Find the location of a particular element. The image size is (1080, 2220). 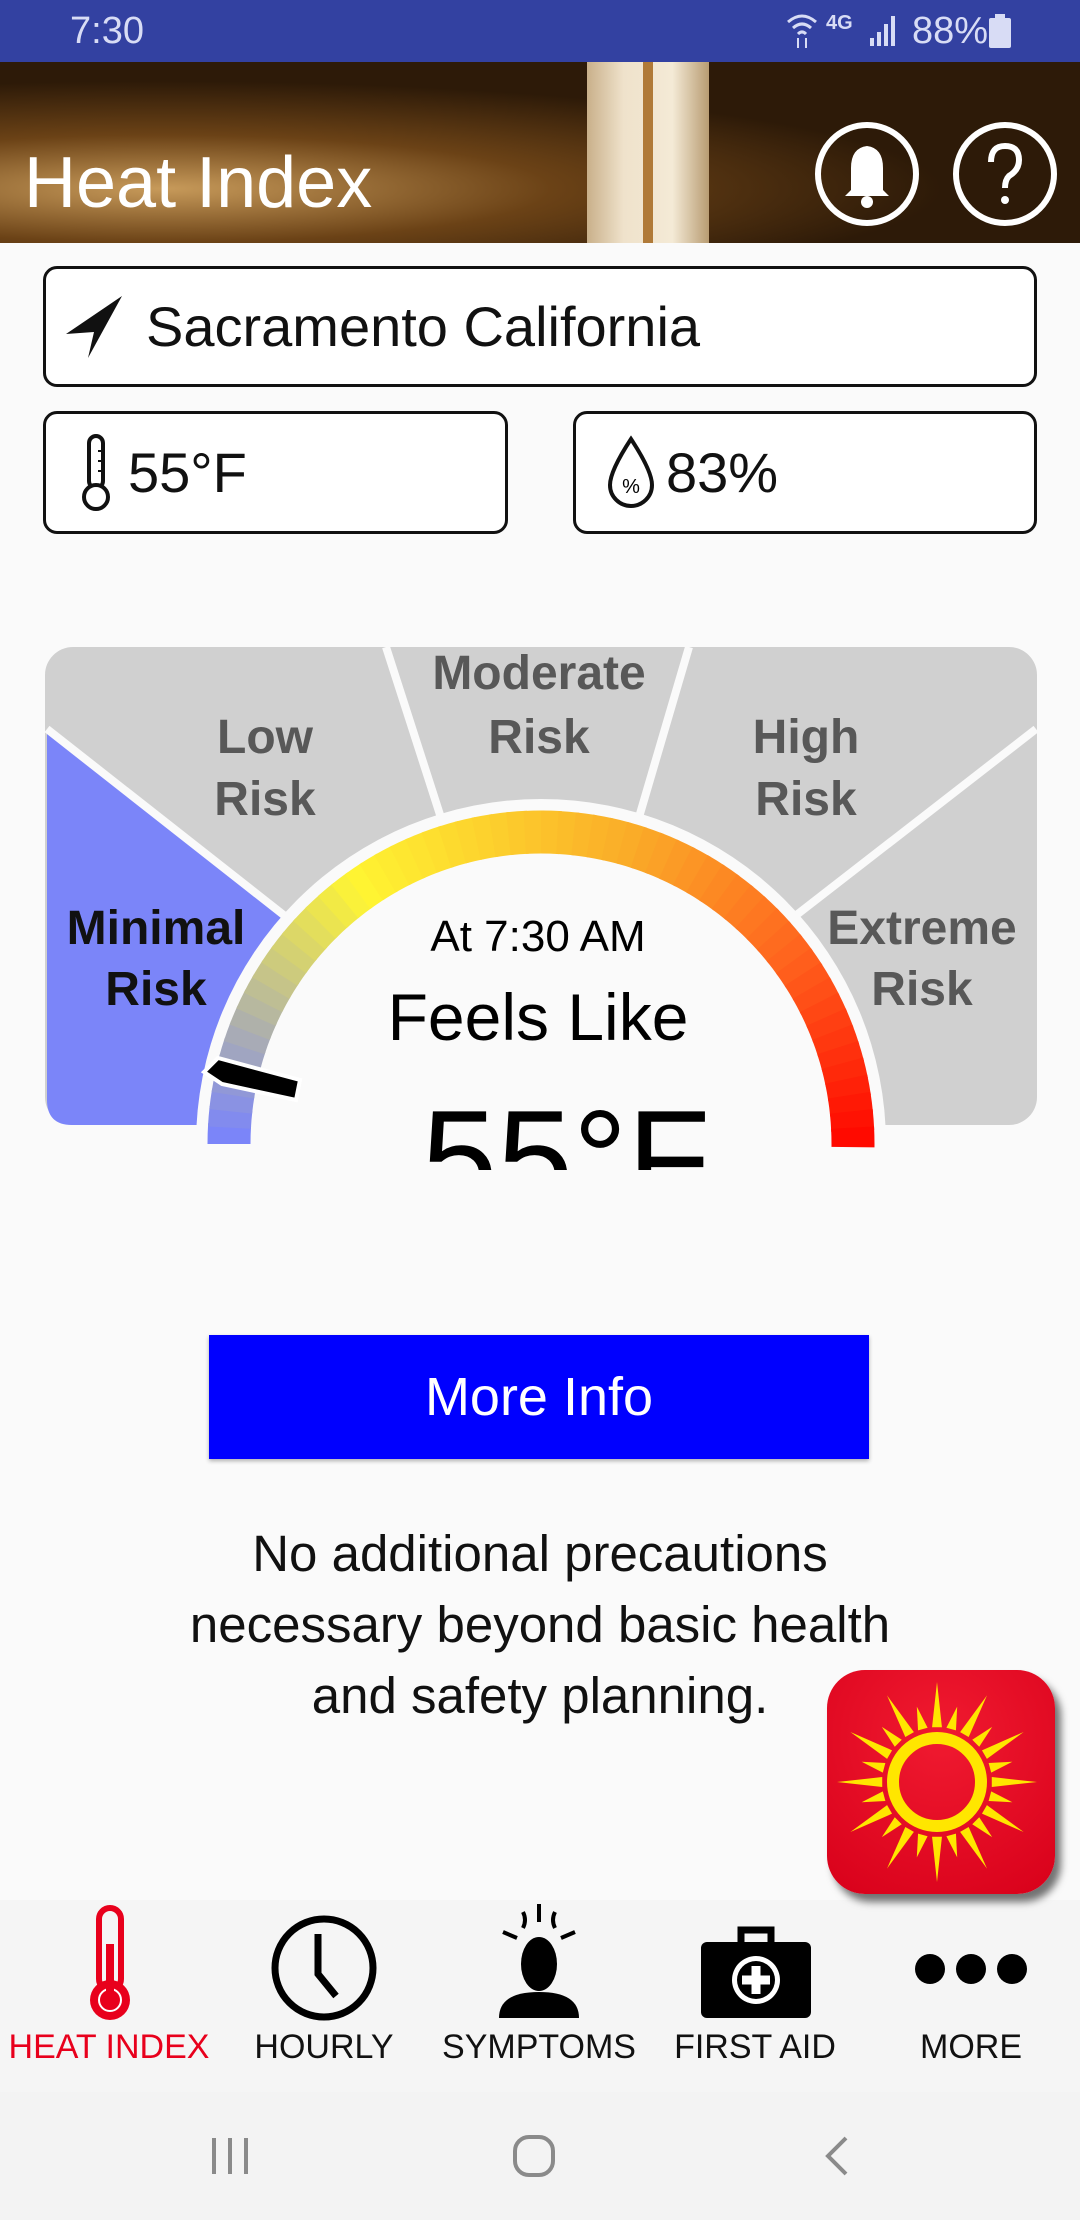

segment-label-extreme-2: Risk is located at coordinates (922, 989).